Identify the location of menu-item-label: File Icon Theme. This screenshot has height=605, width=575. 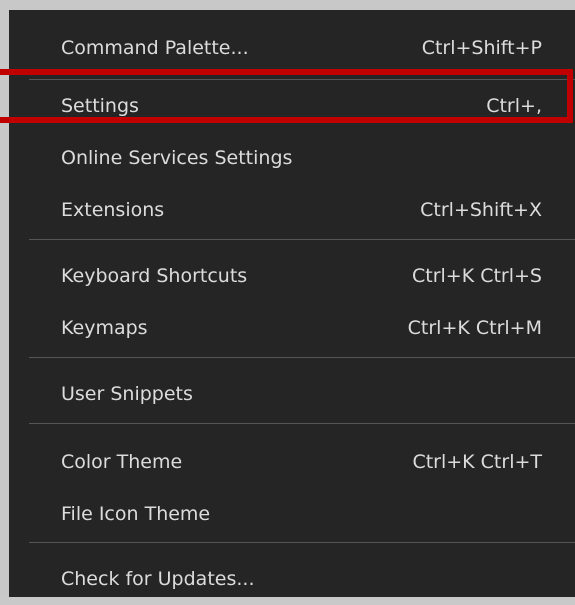
(136, 514).